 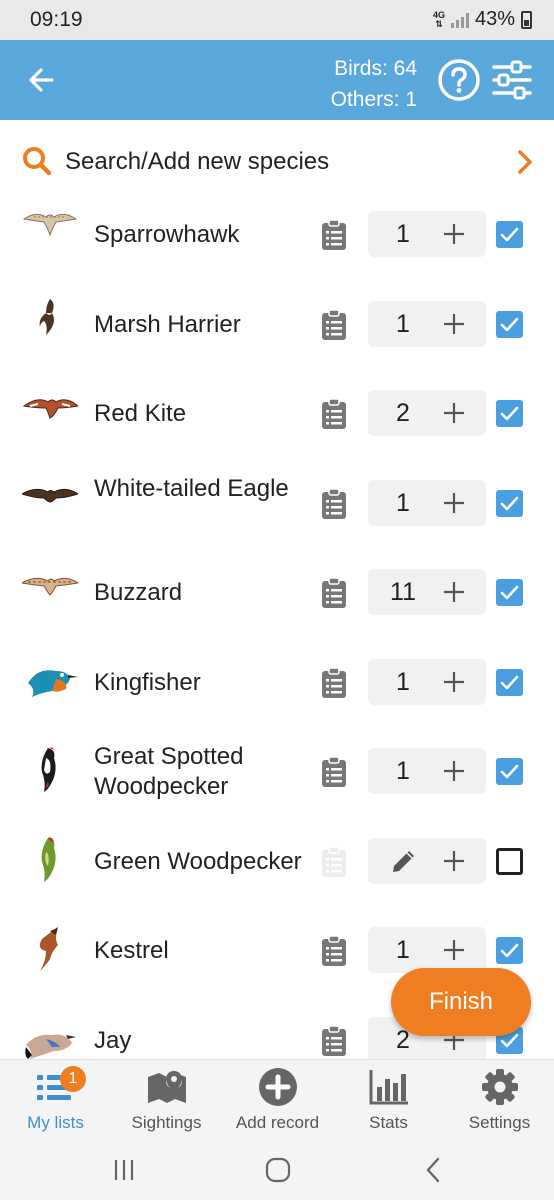 I want to click on system-back-icon, so click(x=434, y=1170).